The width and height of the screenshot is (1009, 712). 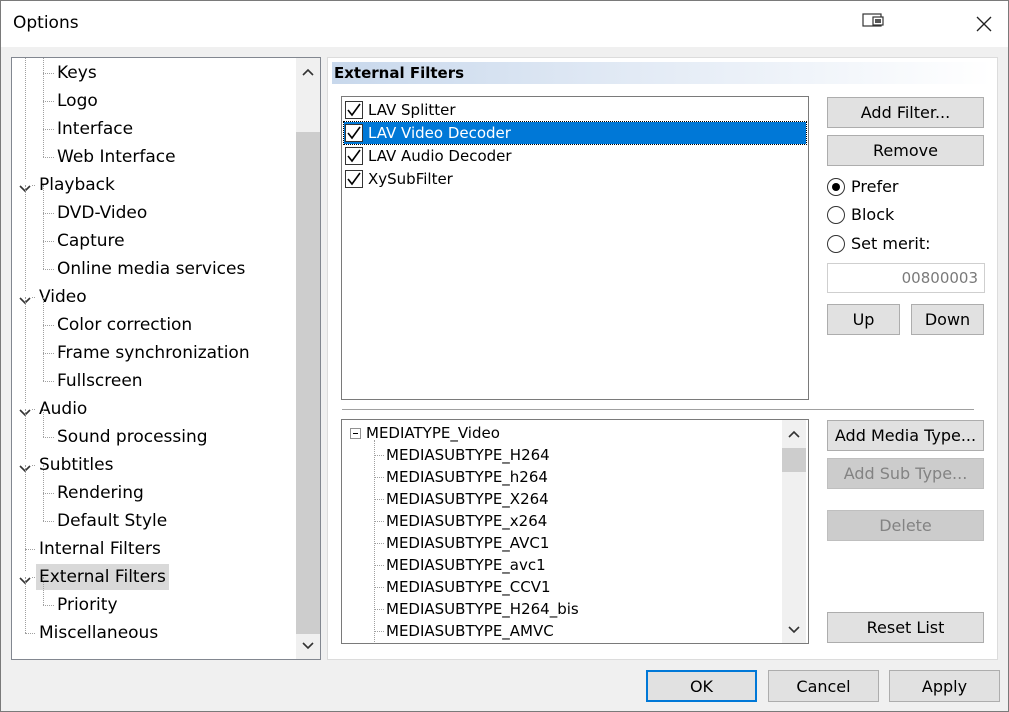 What do you see at coordinates (95, 129) in the screenshot?
I see `tree-item: Interface` at bounding box center [95, 129].